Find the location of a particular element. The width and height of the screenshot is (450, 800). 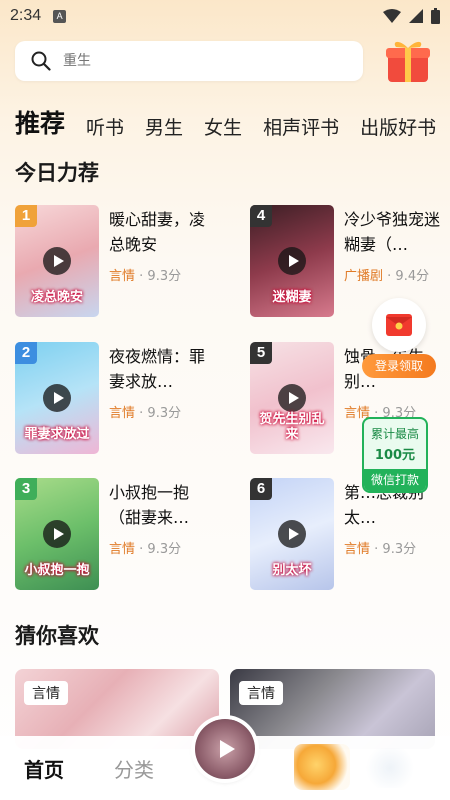

gift-icon is located at coordinates (408, 60).